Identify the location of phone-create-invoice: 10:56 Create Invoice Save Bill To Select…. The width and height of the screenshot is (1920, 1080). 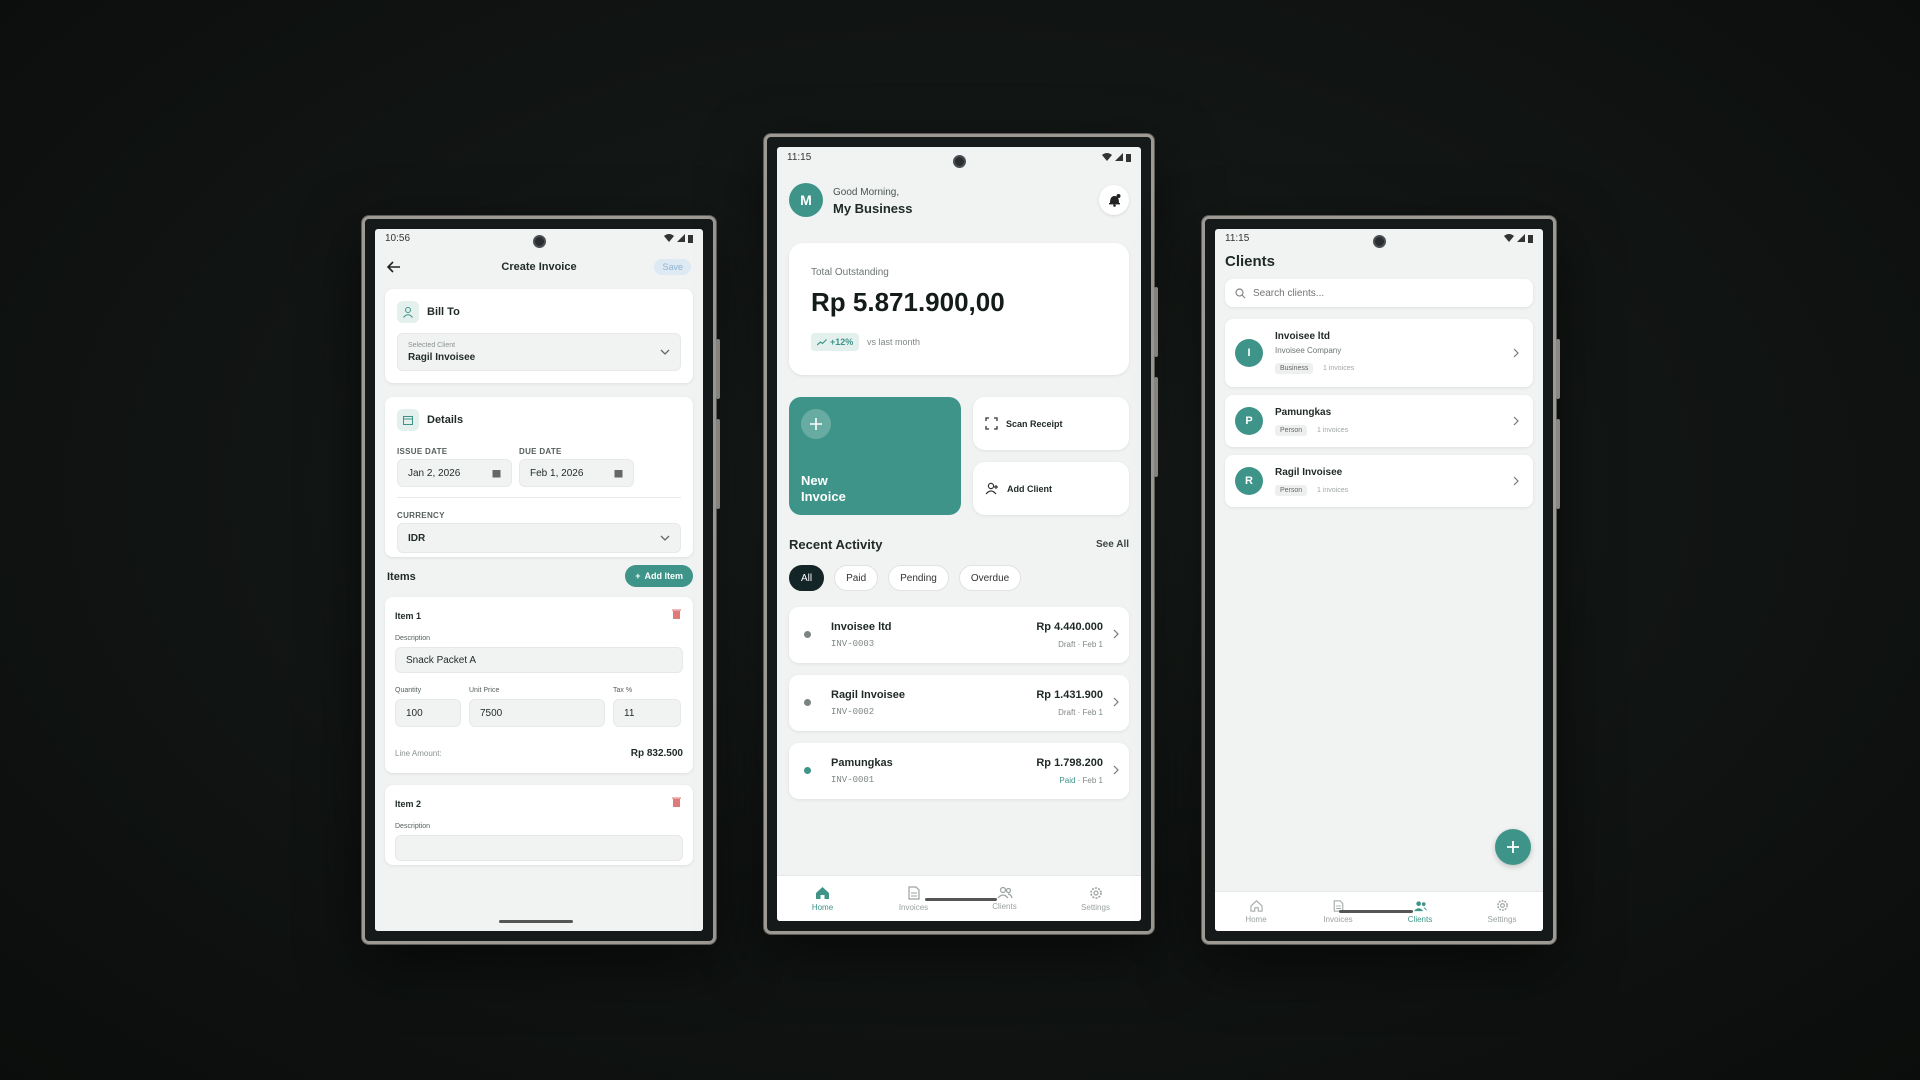
(541, 580).